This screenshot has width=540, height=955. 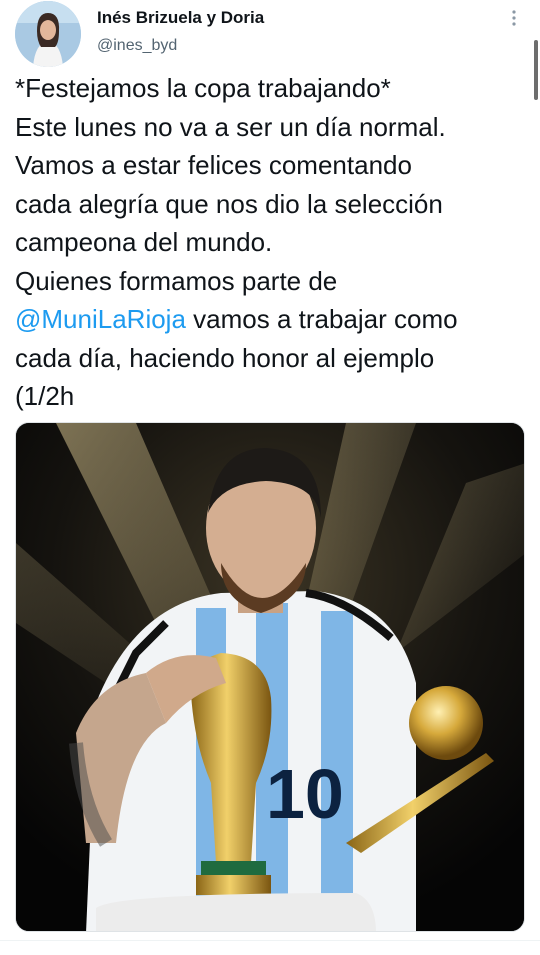 What do you see at coordinates (536, 70) in the screenshot?
I see `scrollbar` at bounding box center [536, 70].